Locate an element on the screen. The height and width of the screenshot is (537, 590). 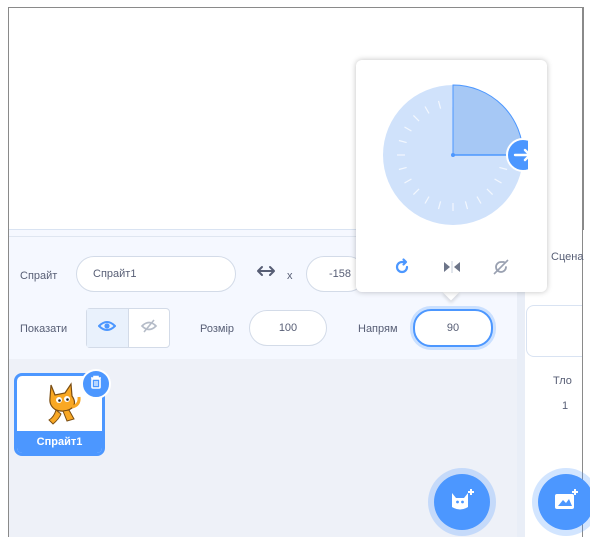
choose-backdrop-button is located at coordinates (564, 502).